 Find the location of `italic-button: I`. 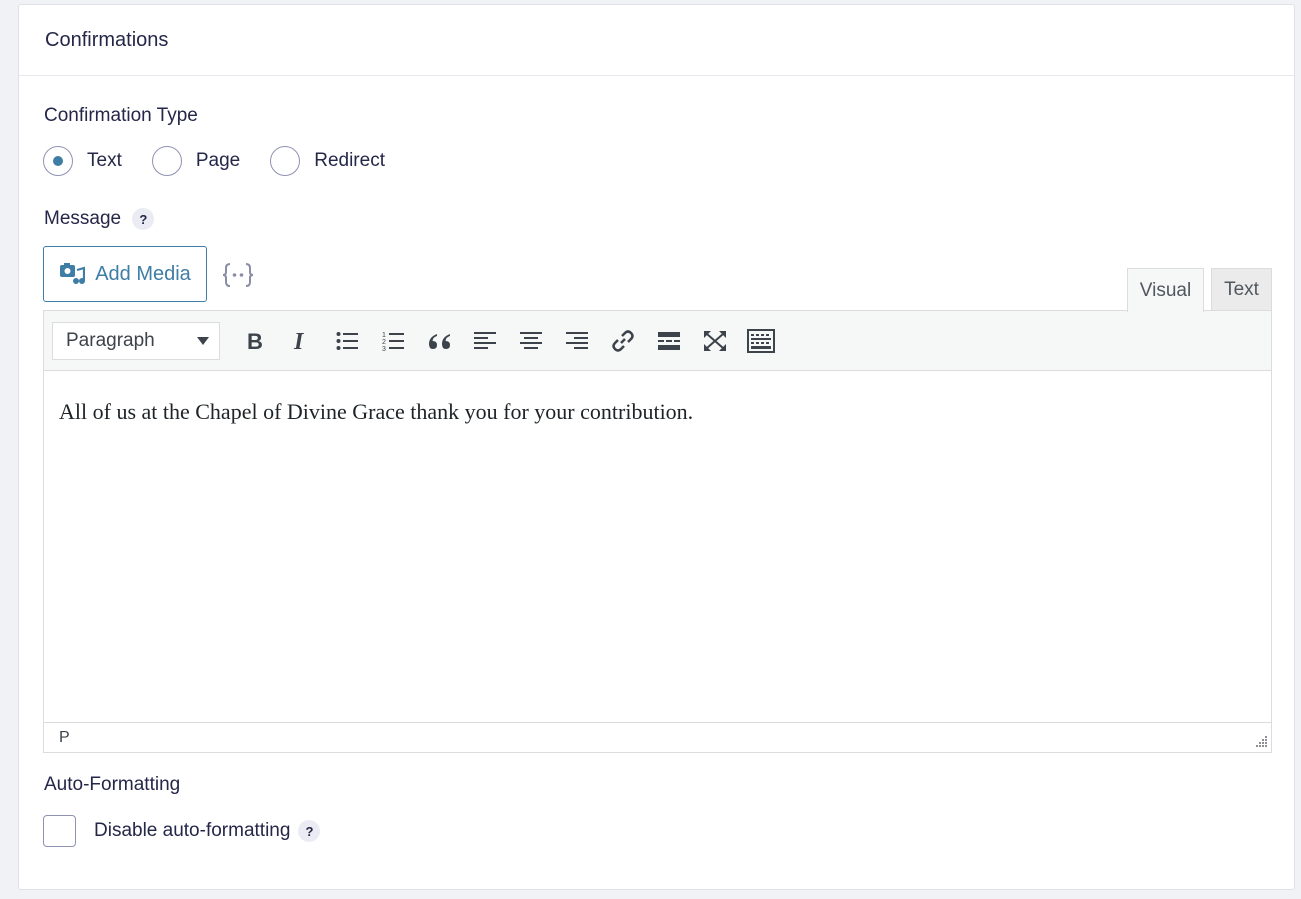

italic-button: I is located at coordinates (301, 341).